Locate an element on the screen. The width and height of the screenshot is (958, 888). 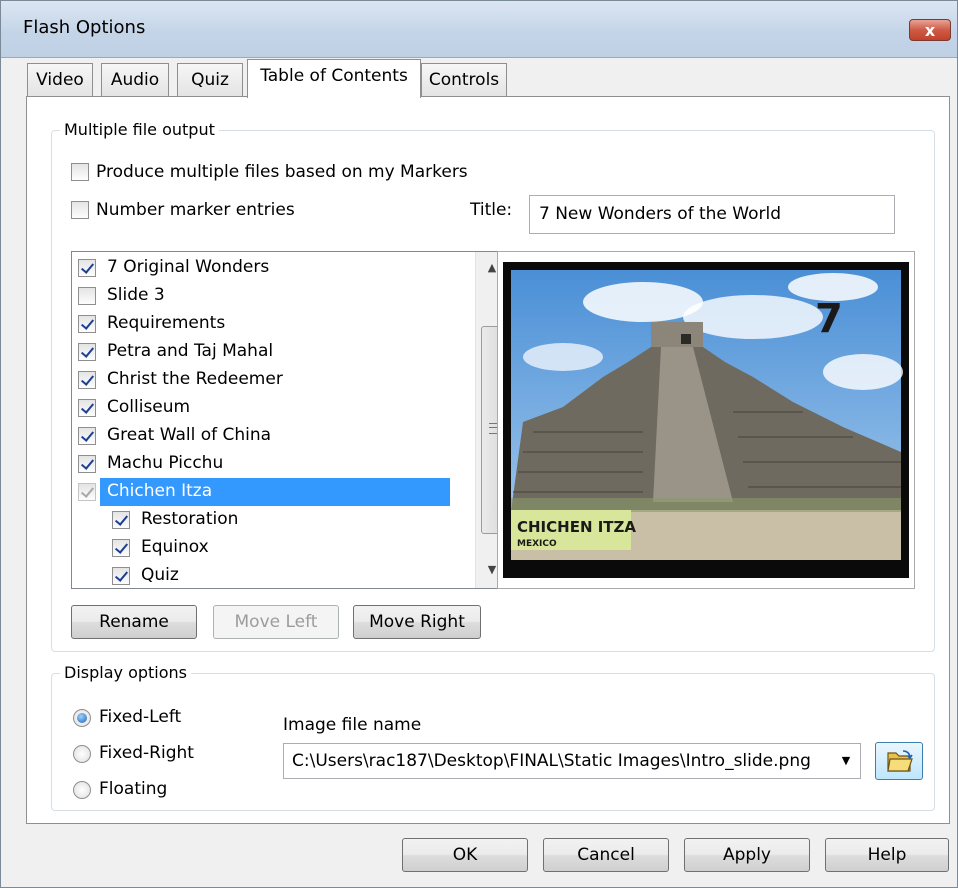
window-title: Flash Options is located at coordinates (84, 27).